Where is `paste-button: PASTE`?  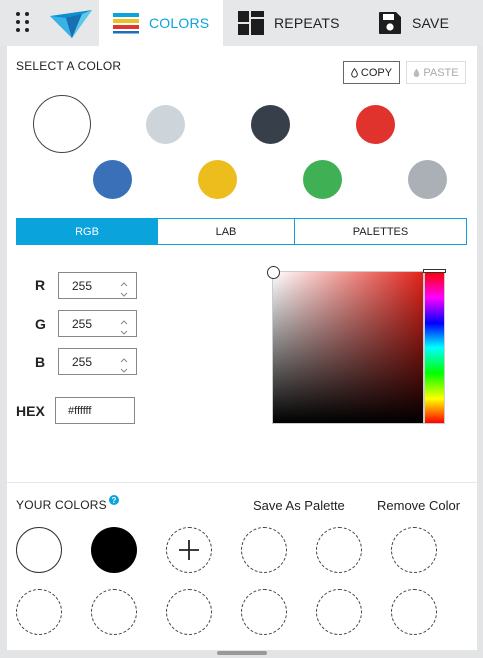
paste-button: PASTE is located at coordinates (436, 72).